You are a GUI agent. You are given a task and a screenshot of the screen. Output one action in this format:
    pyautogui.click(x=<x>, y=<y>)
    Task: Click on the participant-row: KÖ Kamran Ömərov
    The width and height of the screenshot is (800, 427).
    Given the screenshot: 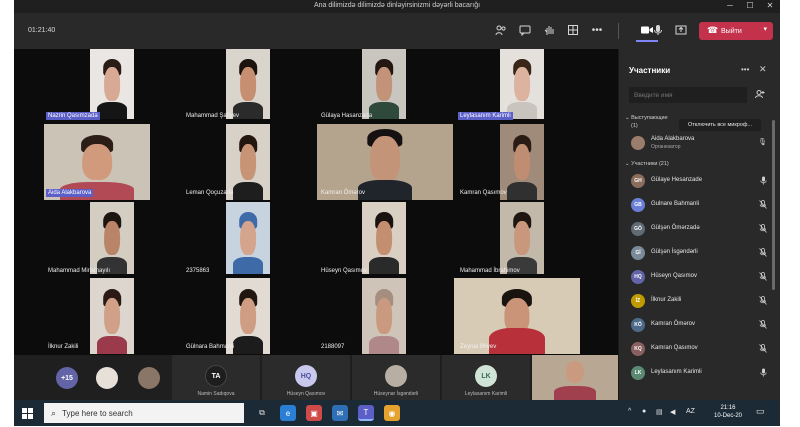 What is the action you would take?
    pyautogui.click(x=700, y=325)
    